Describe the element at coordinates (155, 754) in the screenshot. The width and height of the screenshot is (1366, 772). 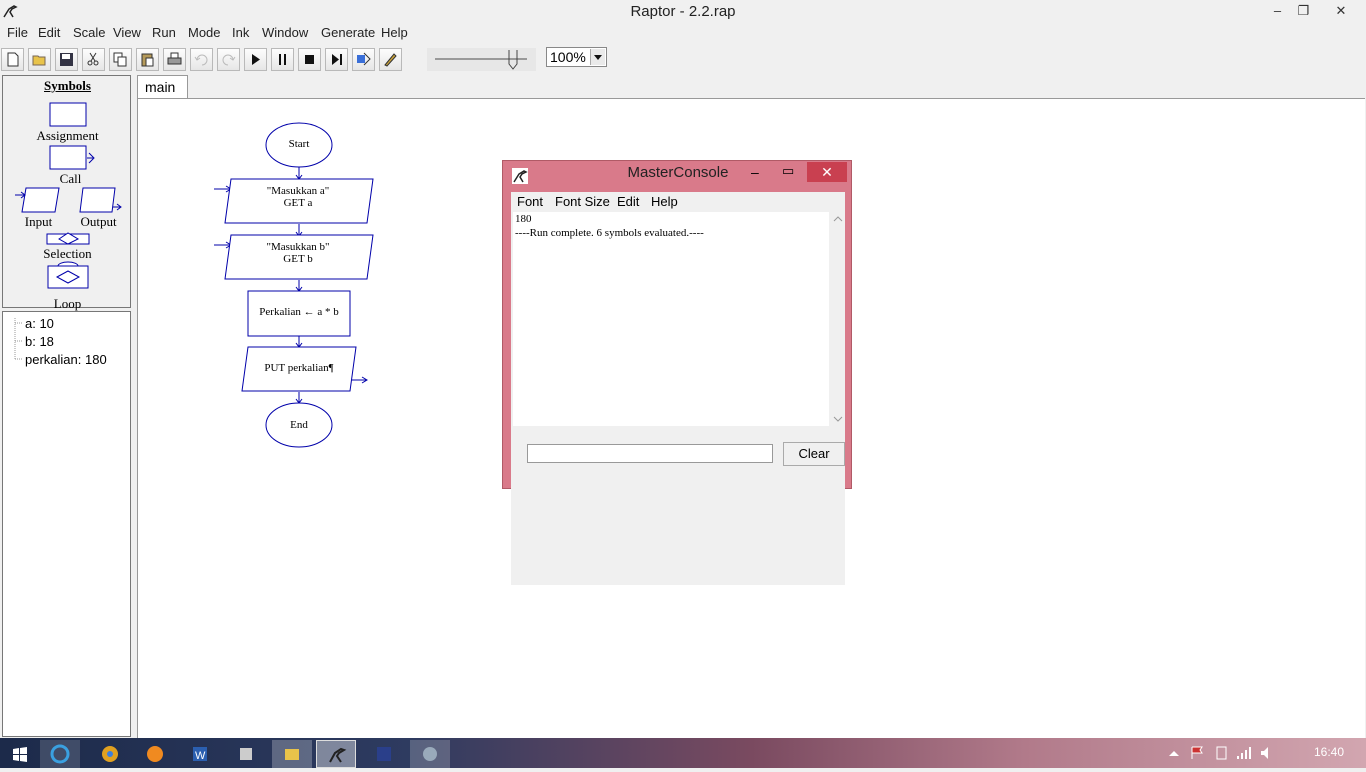
I see `firefox-icon` at that location.